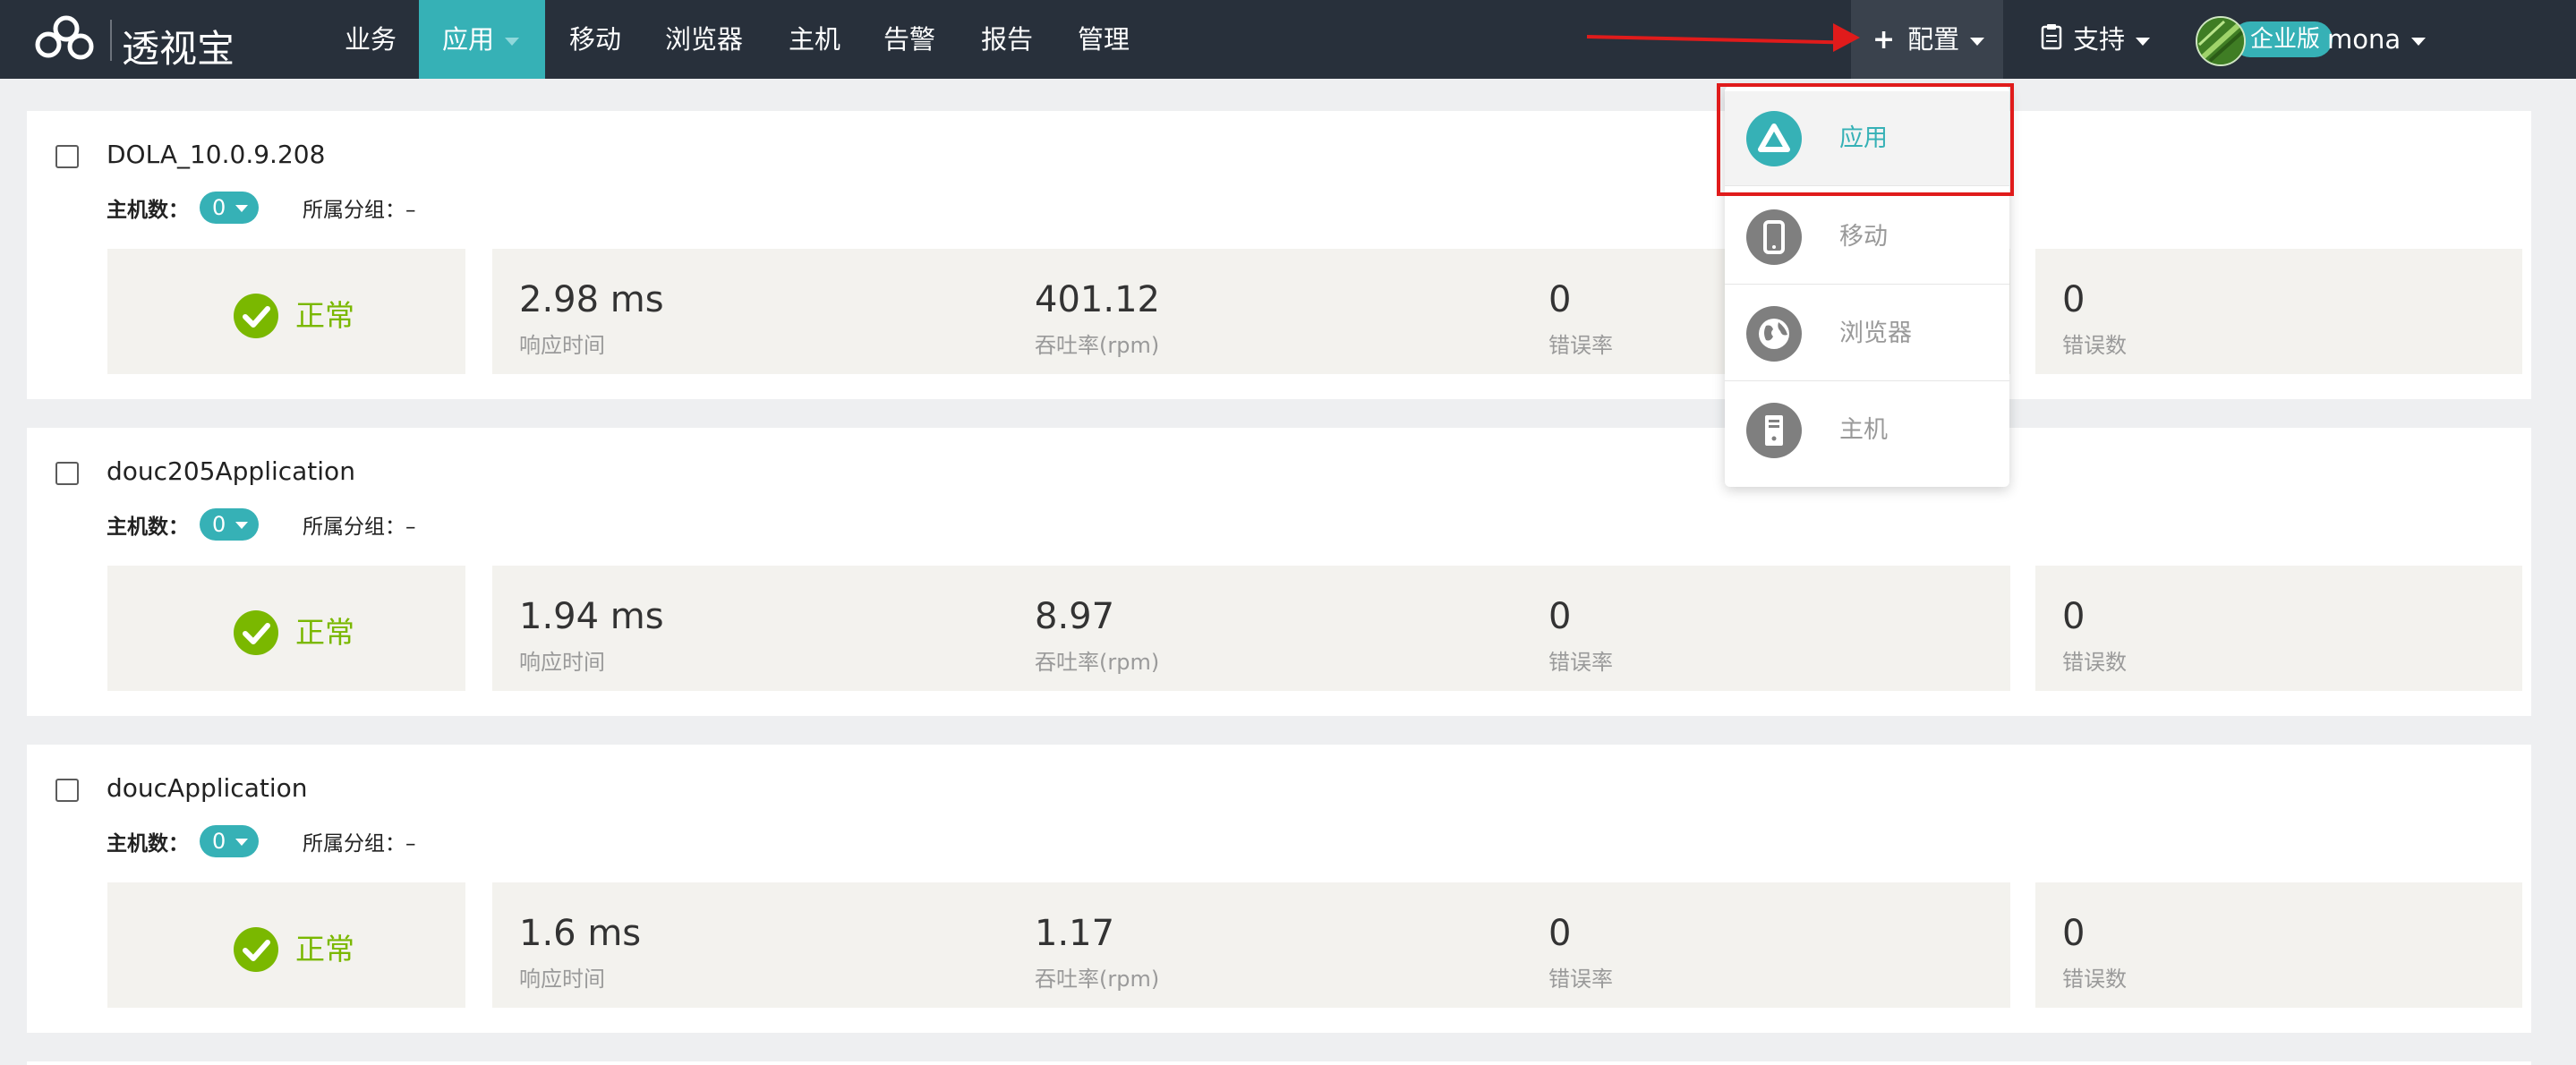 Image resolution: width=2576 pixels, height=1065 pixels. Describe the element at coordinates (111, 40) in the screenshot. I see `logo-divider` at that location.